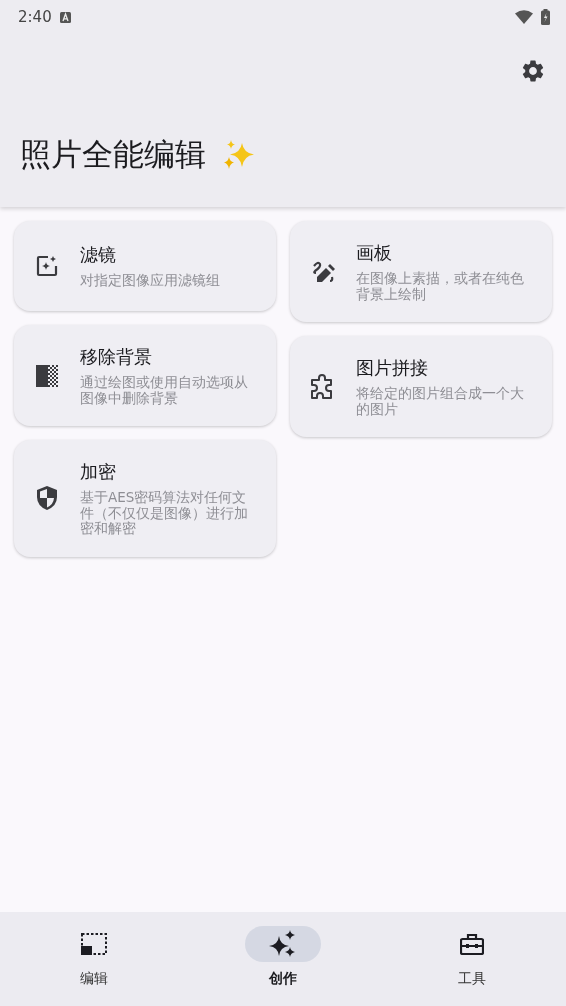 The width and height of the screenshot is (566, 1006). I want to click on nav-tab: 工具, so click(471, 957).